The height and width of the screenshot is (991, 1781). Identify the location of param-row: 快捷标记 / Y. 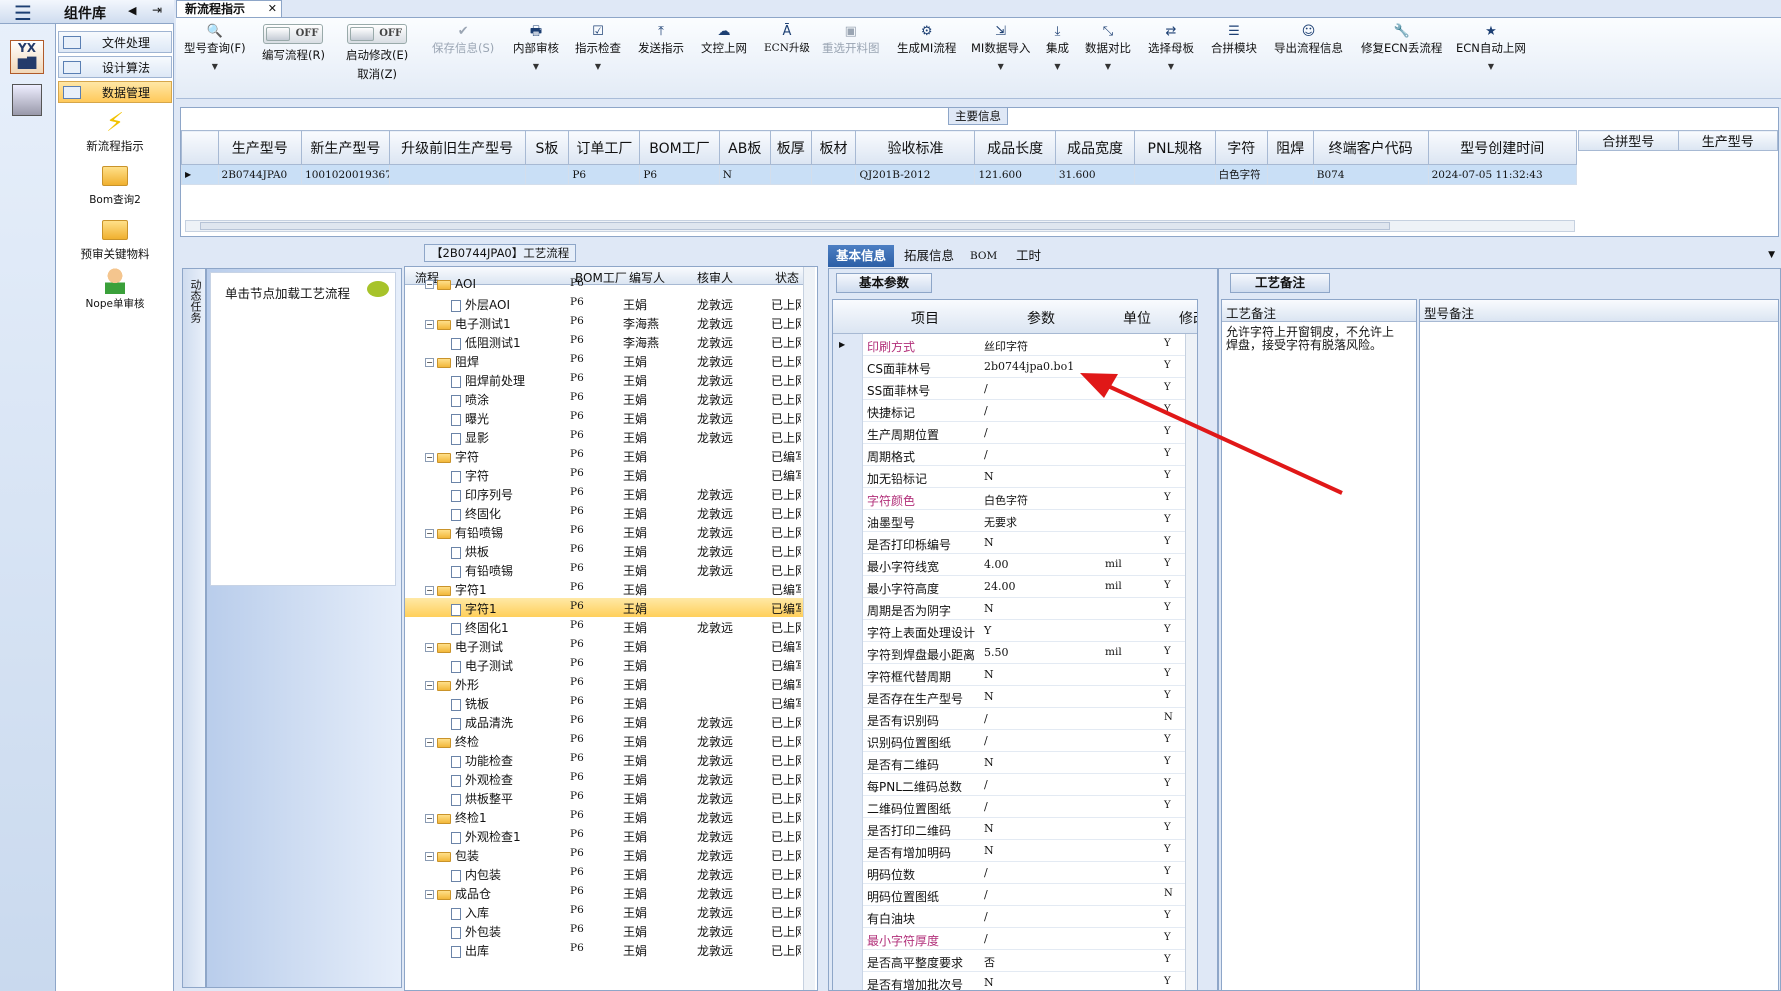
(1015, 411).